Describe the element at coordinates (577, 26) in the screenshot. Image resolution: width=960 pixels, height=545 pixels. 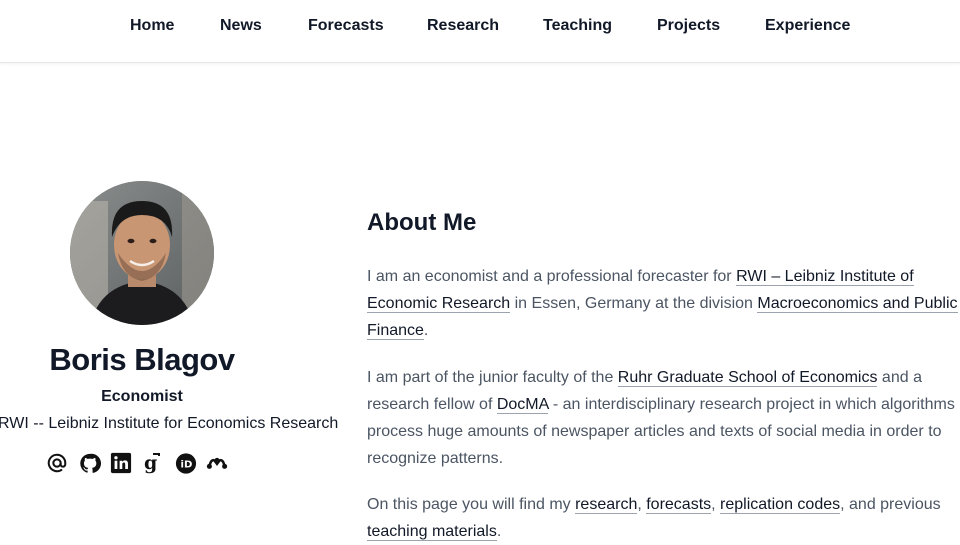
I see `nav-teaching: Teaching` at that location.